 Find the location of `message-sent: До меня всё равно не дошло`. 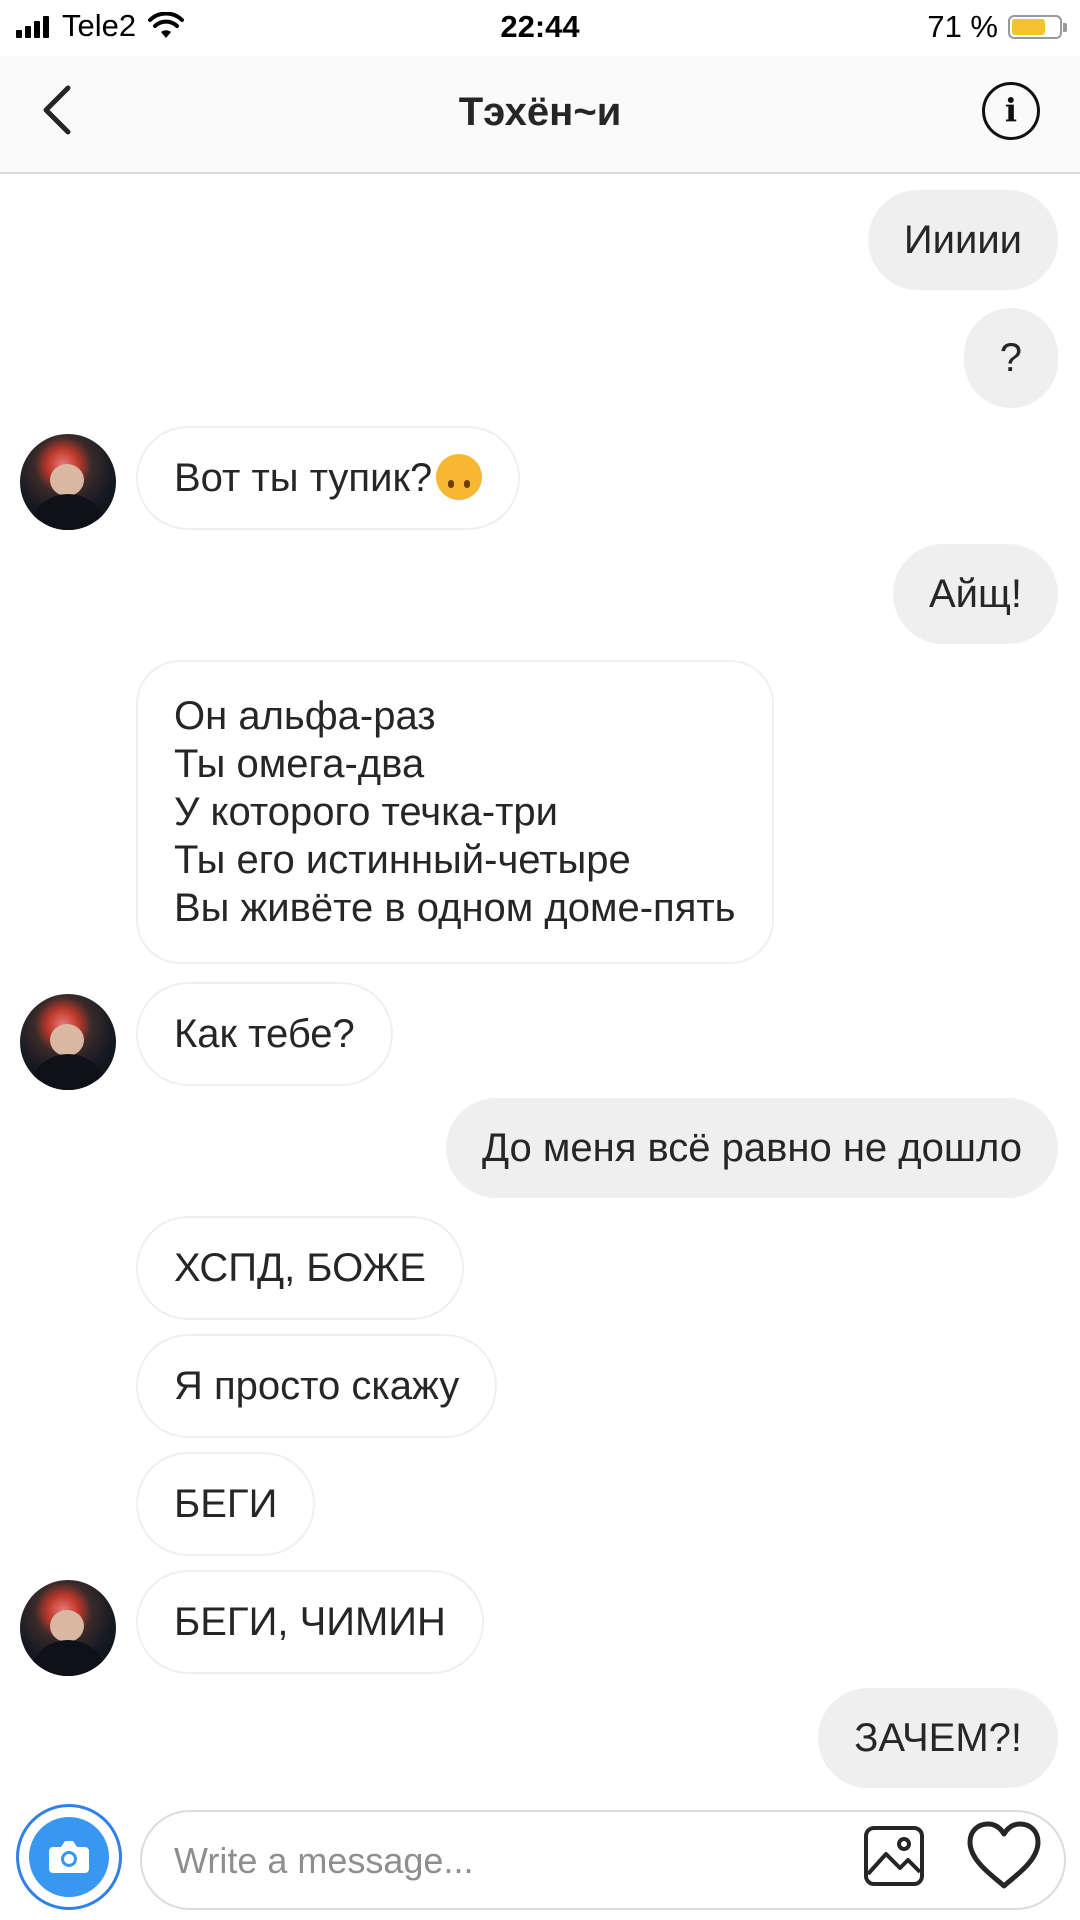

message-sent: До меня всё равно не дошло is located at coordinates (751, 1148).